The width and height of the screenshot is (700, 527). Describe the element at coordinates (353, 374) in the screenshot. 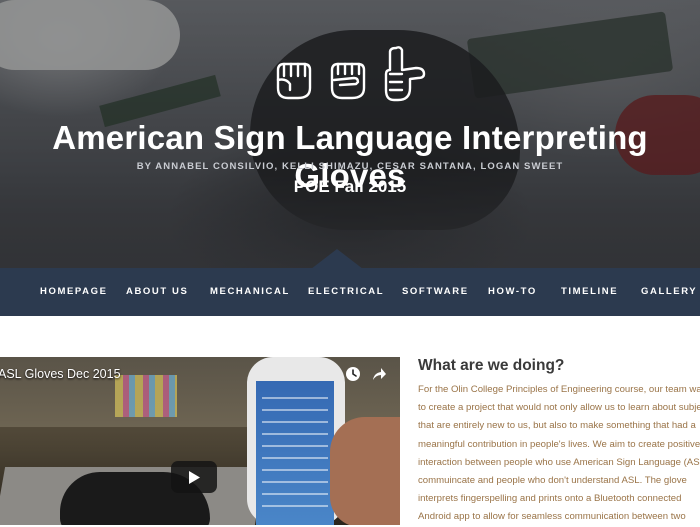

I see `clock-icon` at that location.